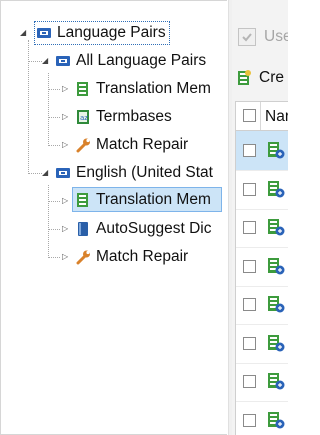 The width and height of the screenshot is (320, 435). I want to click on tree-node-label: All Language Pairs, so click(141, 60).